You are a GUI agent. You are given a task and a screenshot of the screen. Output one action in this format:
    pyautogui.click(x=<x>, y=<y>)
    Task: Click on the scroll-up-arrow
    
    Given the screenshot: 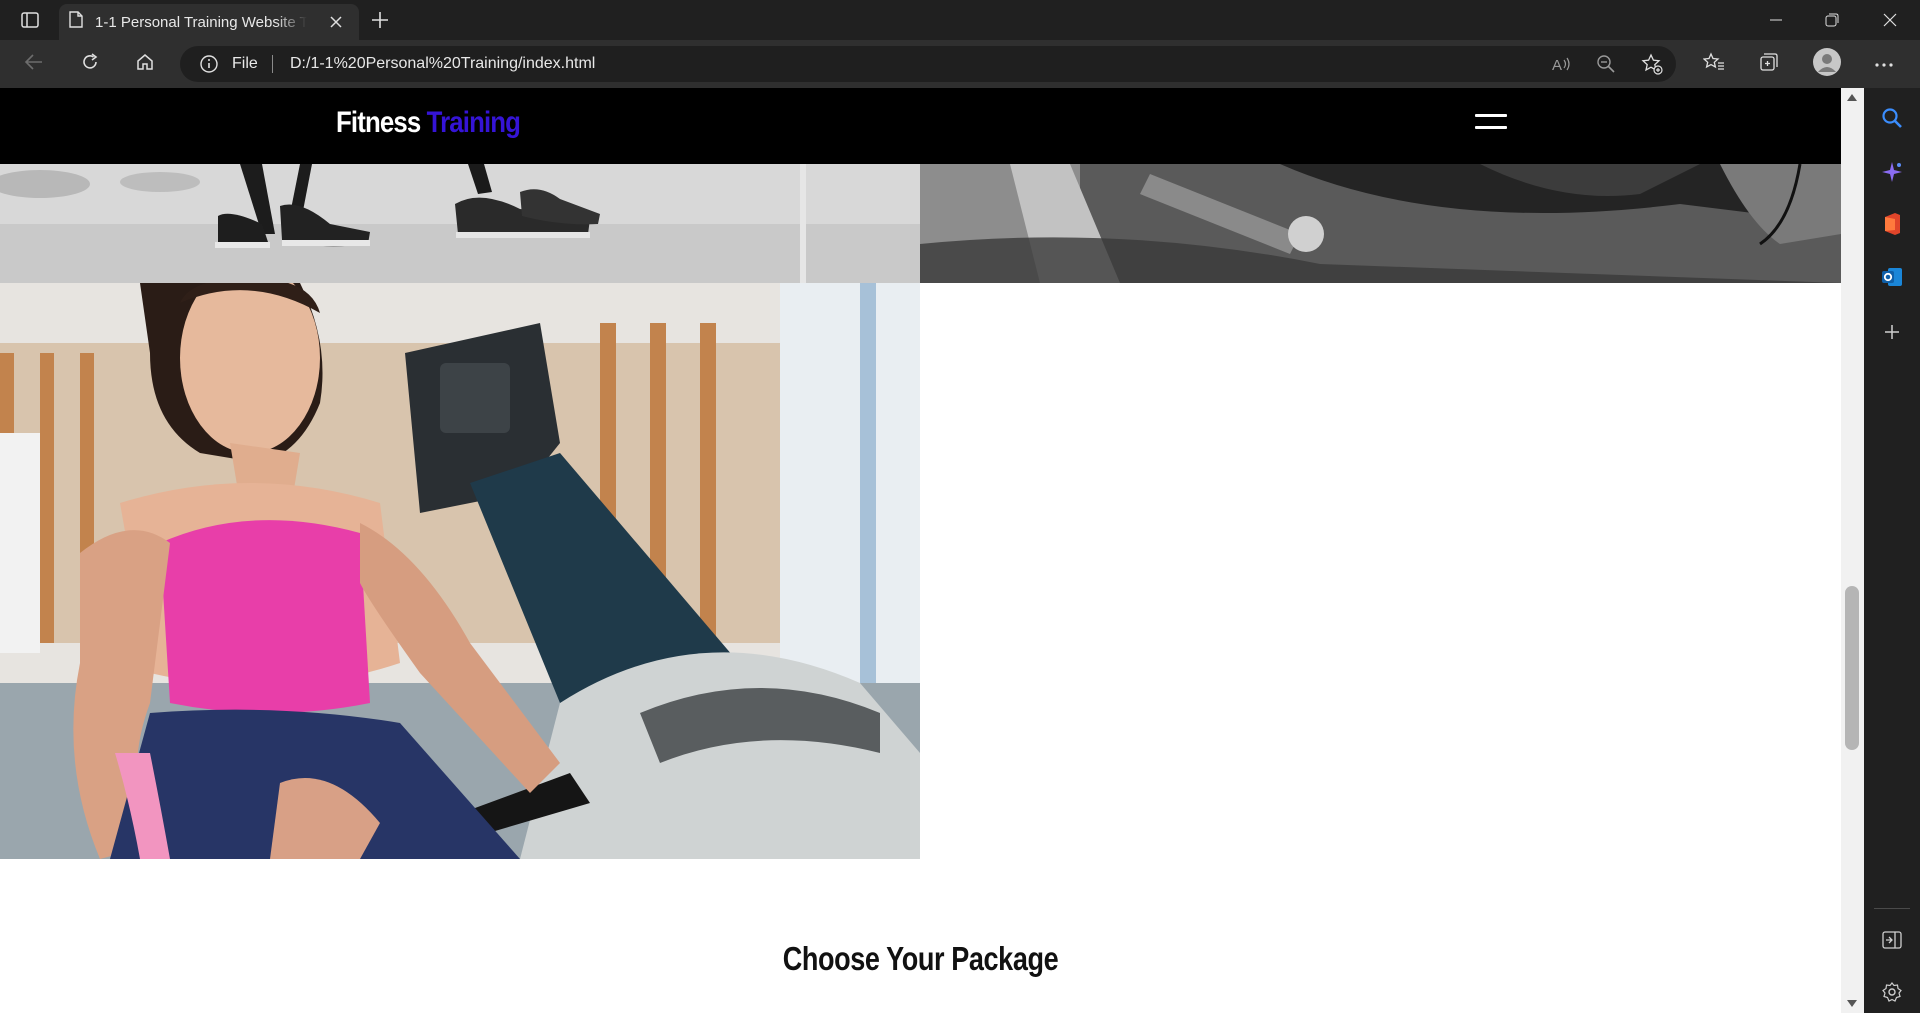 What is the action you would take?
    pyautogui.click(x=1852, y=97)
    